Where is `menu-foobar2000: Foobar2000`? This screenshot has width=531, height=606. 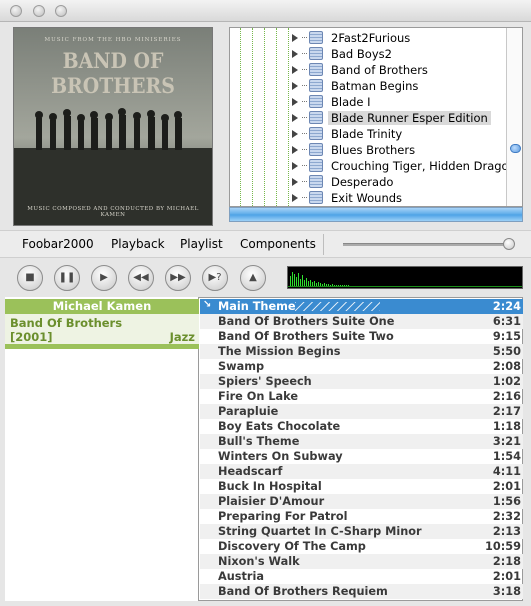 menu-foobar2000: Foobar2000 is located at coordinates (58, 244).